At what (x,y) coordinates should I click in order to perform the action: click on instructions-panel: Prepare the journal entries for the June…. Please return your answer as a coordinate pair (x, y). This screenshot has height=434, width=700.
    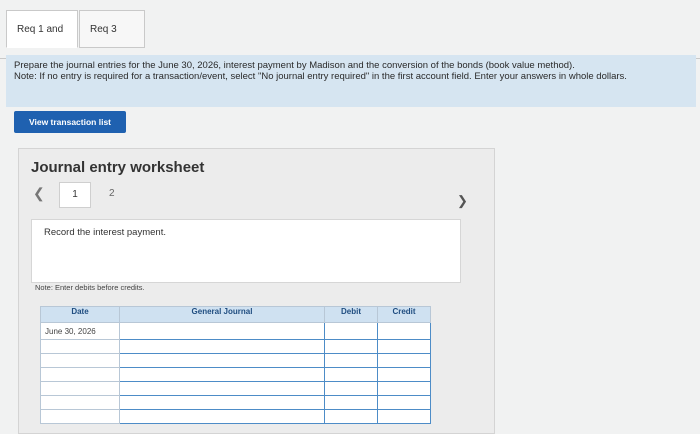
    Looking at the image, I should click on (351, 81).